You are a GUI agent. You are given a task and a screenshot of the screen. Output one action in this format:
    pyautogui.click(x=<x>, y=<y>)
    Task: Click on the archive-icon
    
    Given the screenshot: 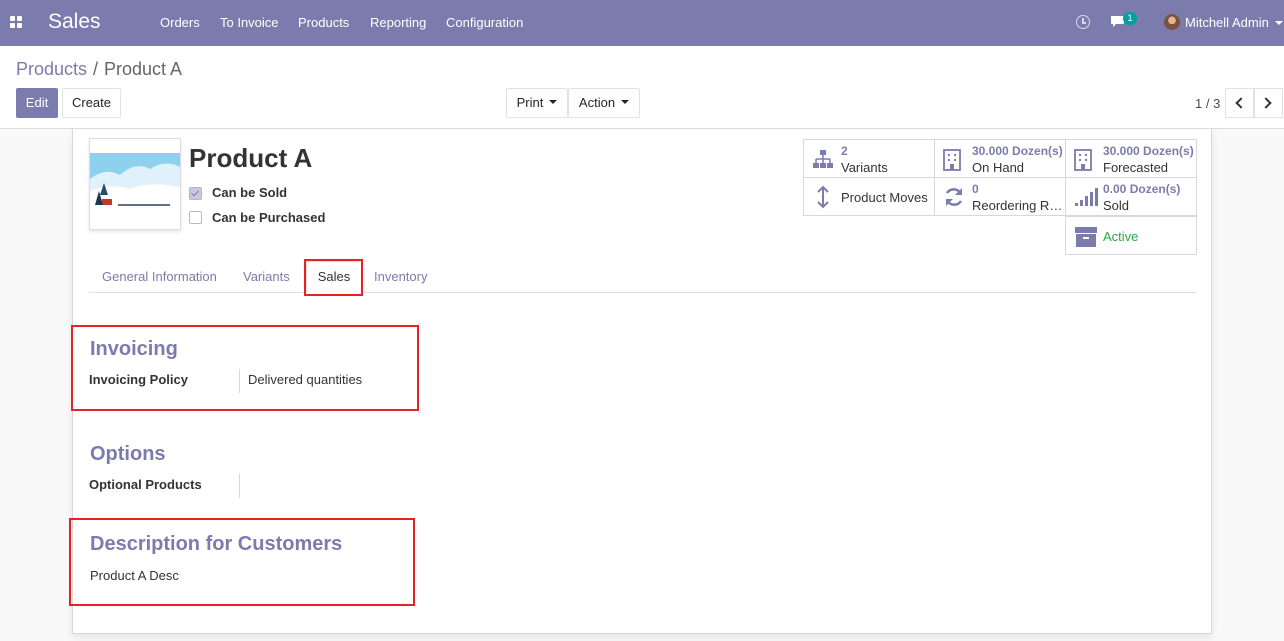 What is the action you would take?
    pyautogui.click(x=1086, y=237)
    